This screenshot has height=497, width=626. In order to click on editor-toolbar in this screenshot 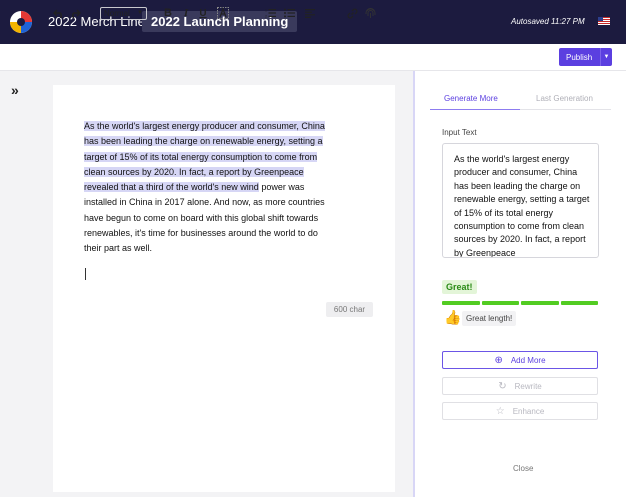, I will do `click(313, 57)`.